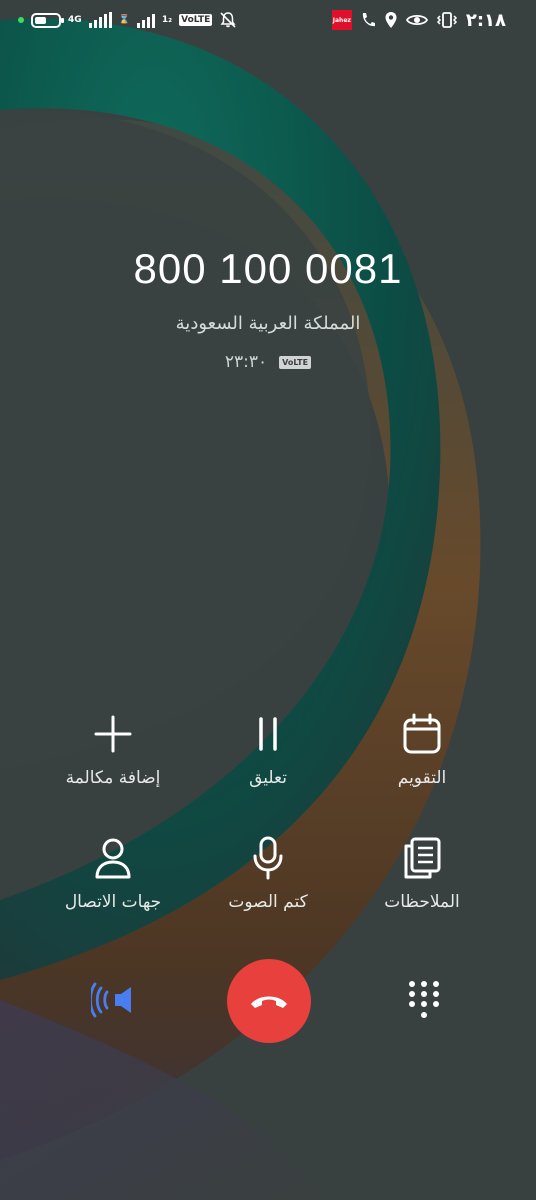 This screenshot has height=1200, width=536. I want to click on vibrate-icon, so click(446, 20).